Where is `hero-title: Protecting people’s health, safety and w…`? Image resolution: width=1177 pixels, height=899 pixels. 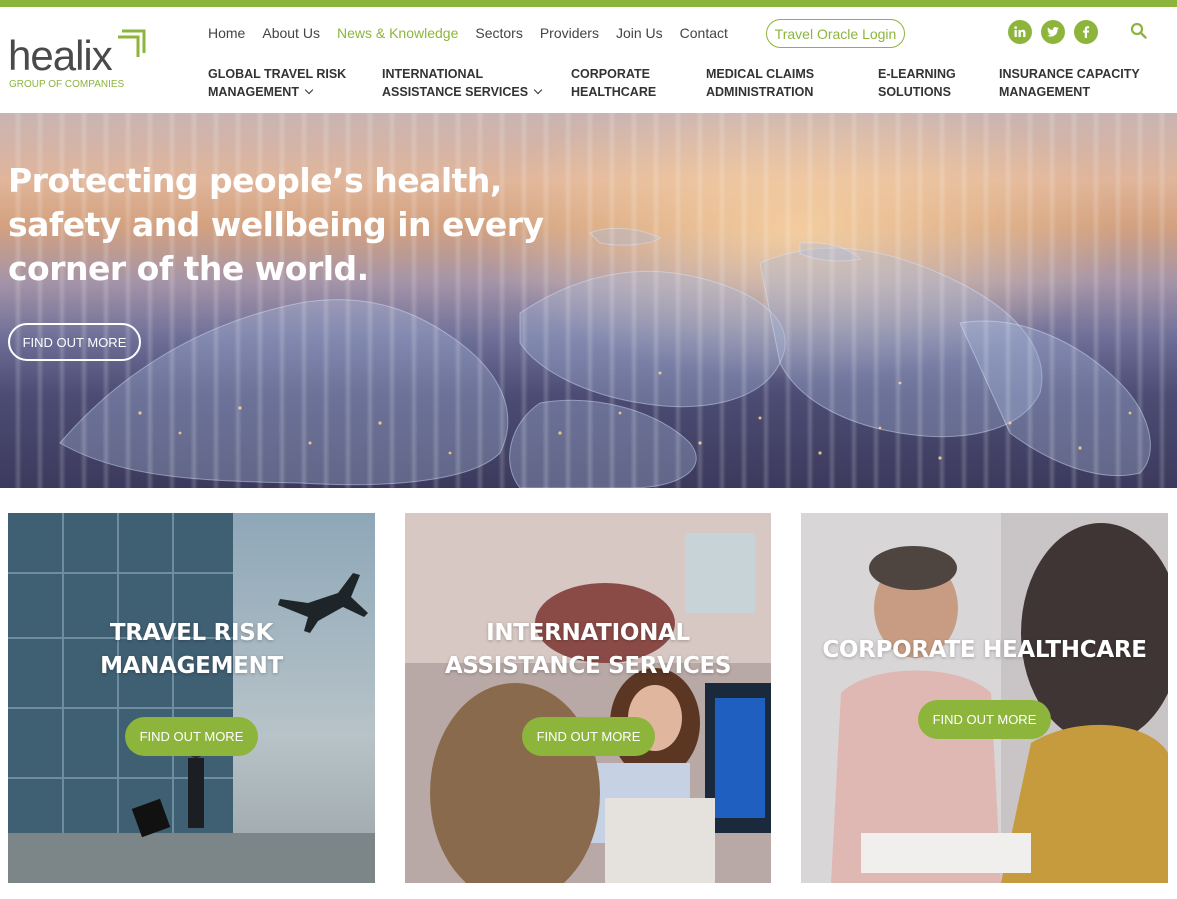 hero-title: Protecting people’s health, safety and w… is located at coordinates (276, 224).